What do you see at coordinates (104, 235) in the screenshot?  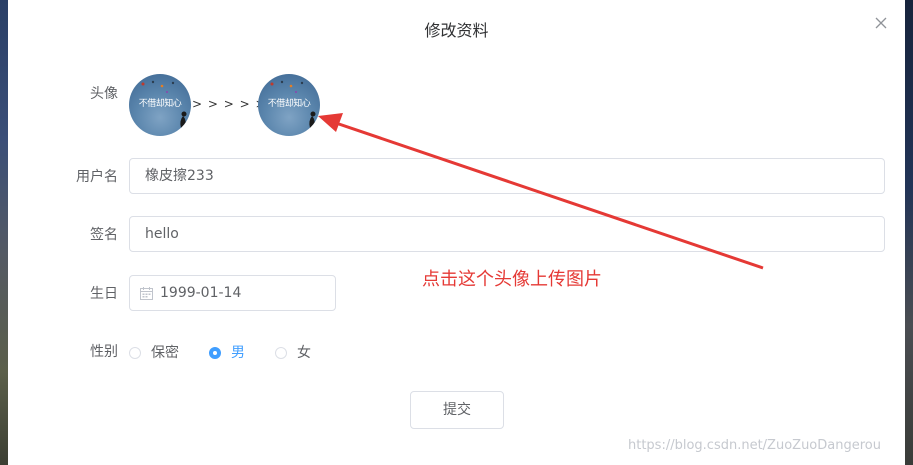 I see `signature-label: 签名` at bounding box center [104, 235].